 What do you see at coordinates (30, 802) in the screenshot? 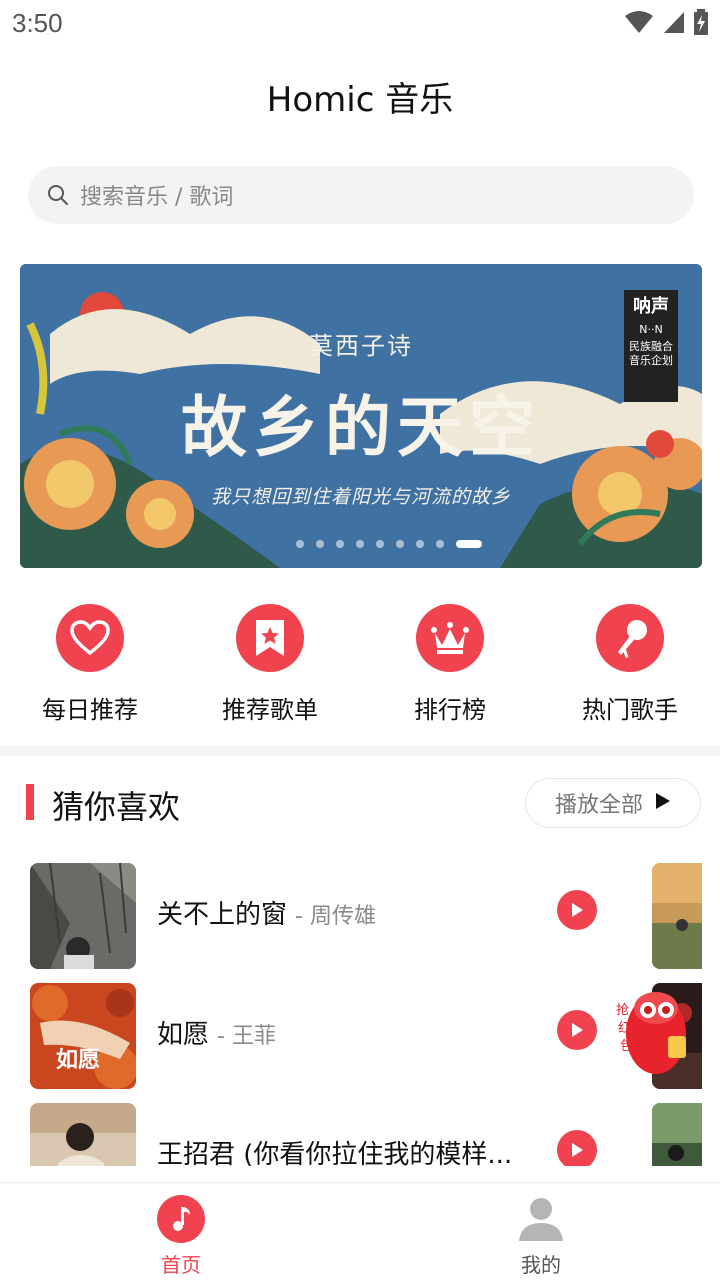
I see `section-accent-bar` at bounding box center [30, 802].